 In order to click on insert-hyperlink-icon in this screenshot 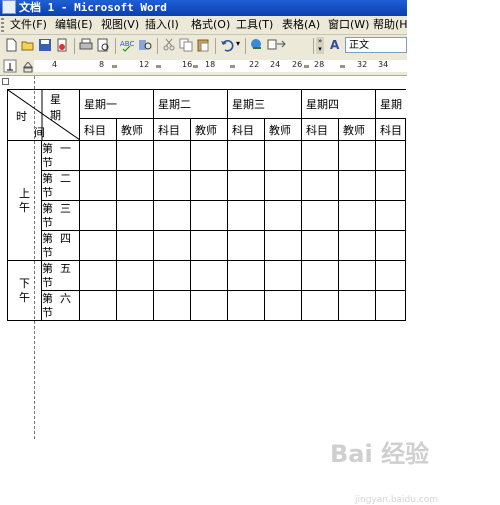, I will do `click(257, 45)`.